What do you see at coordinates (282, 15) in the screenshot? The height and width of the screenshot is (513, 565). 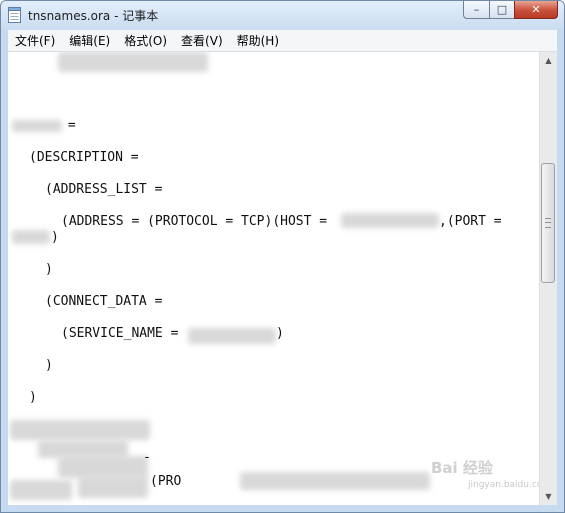 I see `title-bar: tnsnames.ora - 记事本 – □ ✕` at bounding box center [282, 15].